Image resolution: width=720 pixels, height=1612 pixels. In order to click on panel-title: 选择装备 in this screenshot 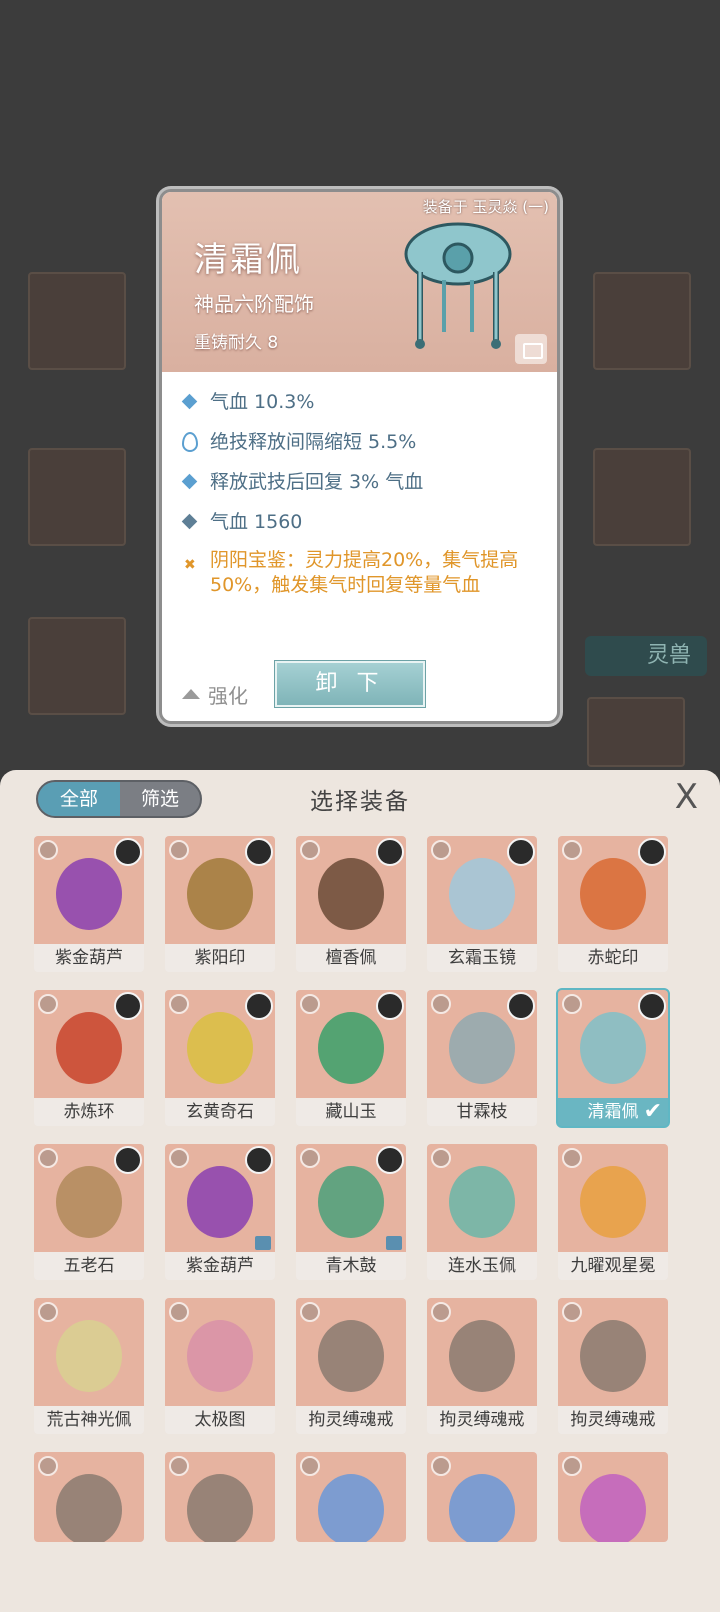, I will do `click(360, 802)`.